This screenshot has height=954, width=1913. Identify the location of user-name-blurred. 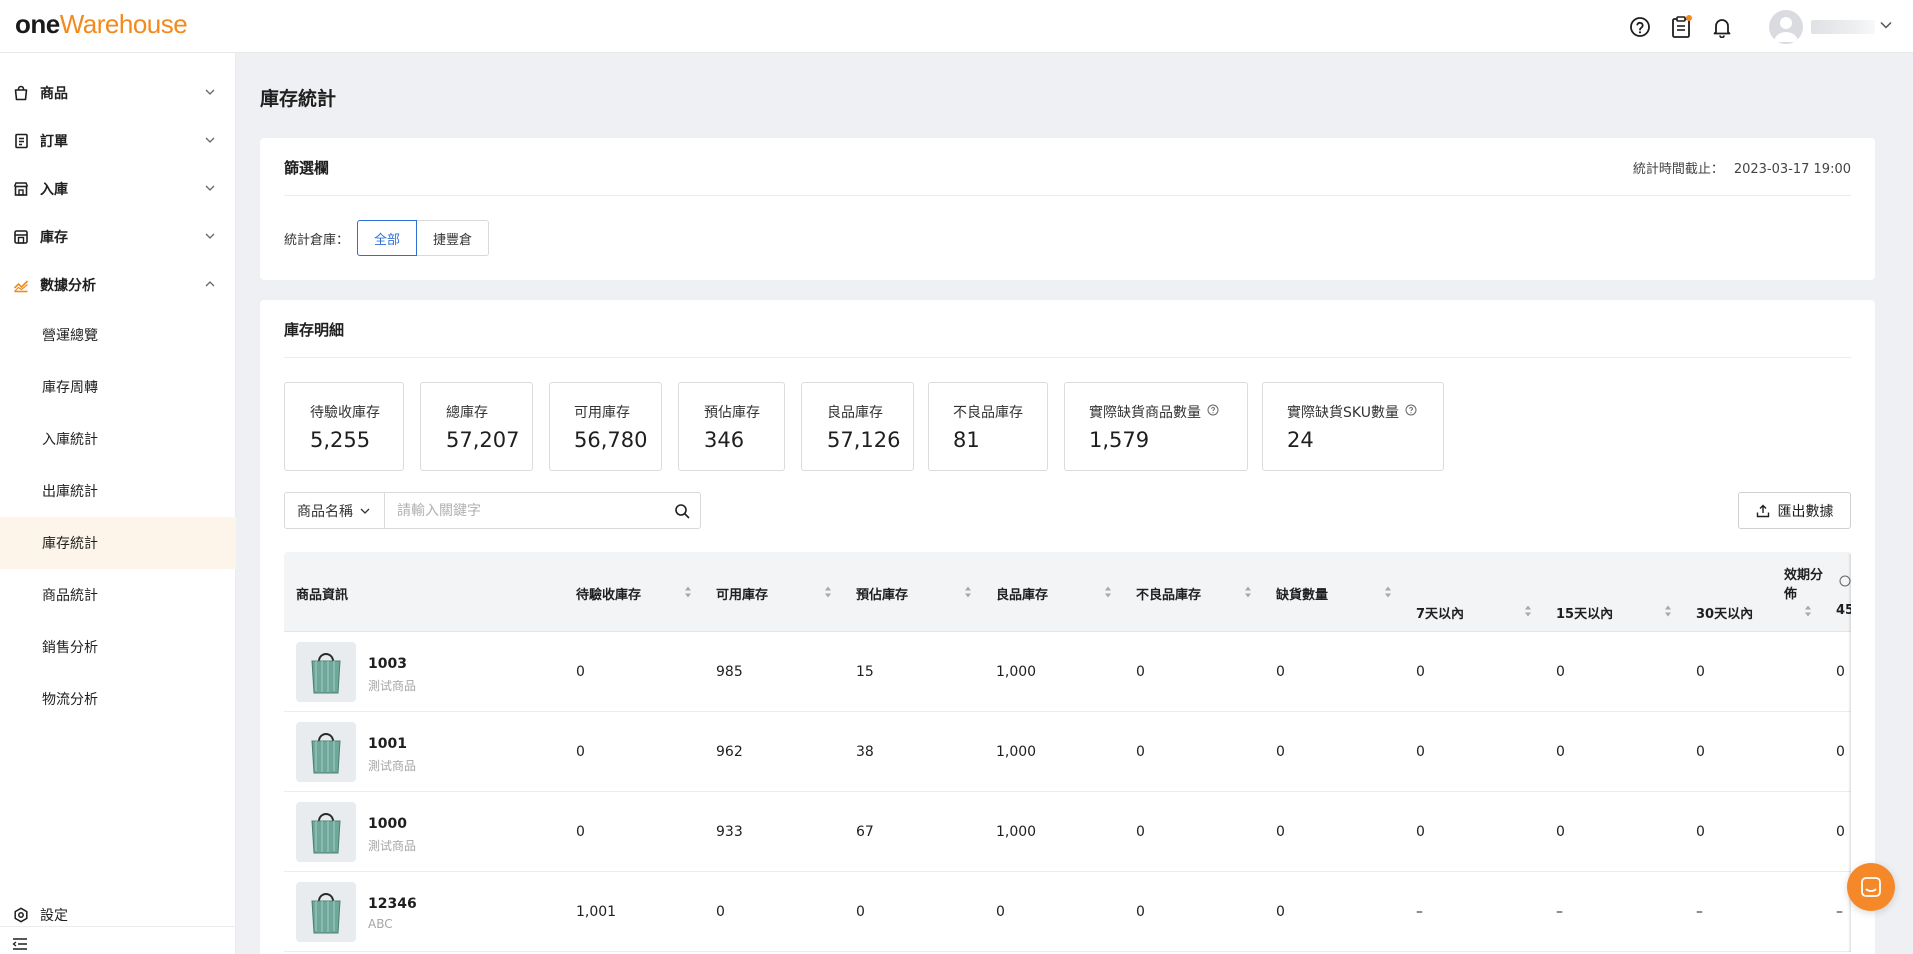
(1843, 26).